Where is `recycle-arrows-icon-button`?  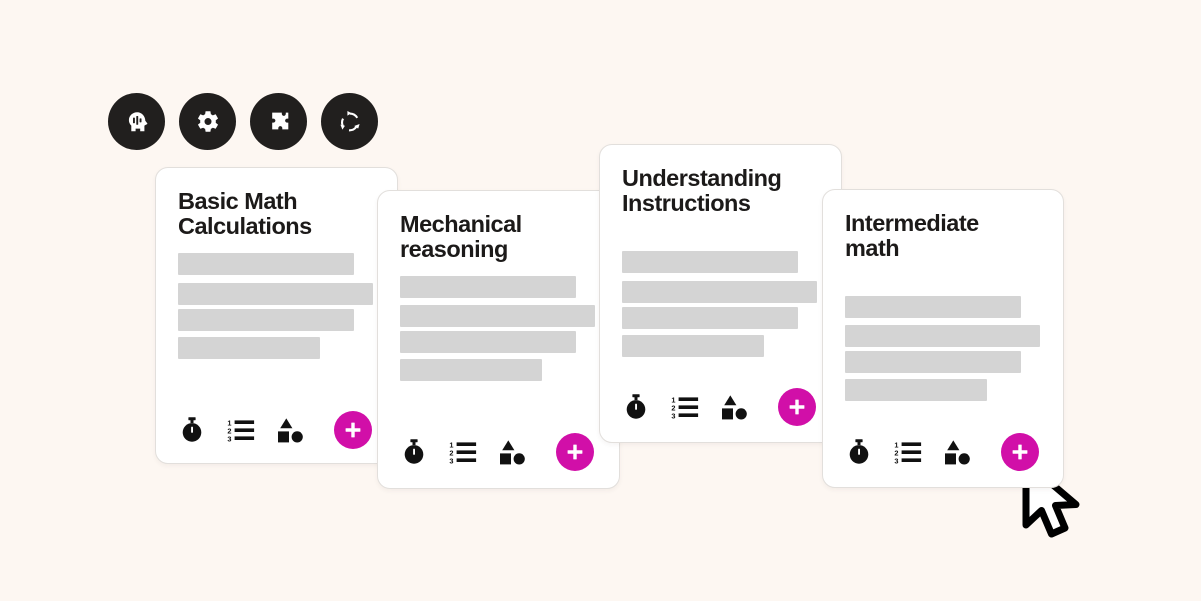
recycle-arrows-icon-button is located at coordinates (349, 121).